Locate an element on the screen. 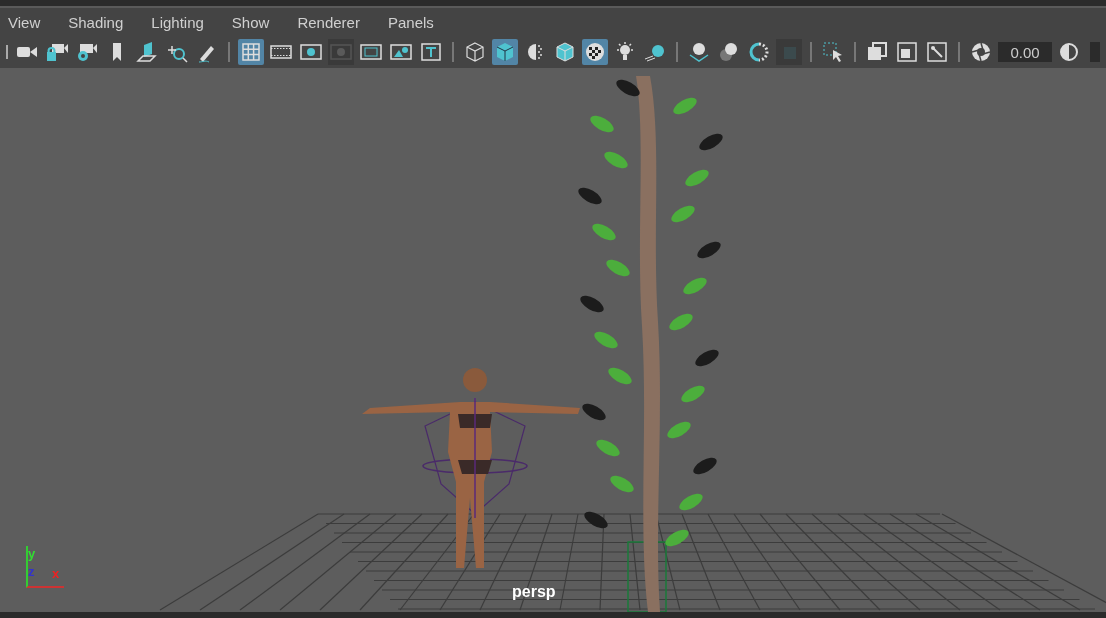 The width and height of the screenshot is (1106, 618). grid-icon is located at coordinates (251, 52).